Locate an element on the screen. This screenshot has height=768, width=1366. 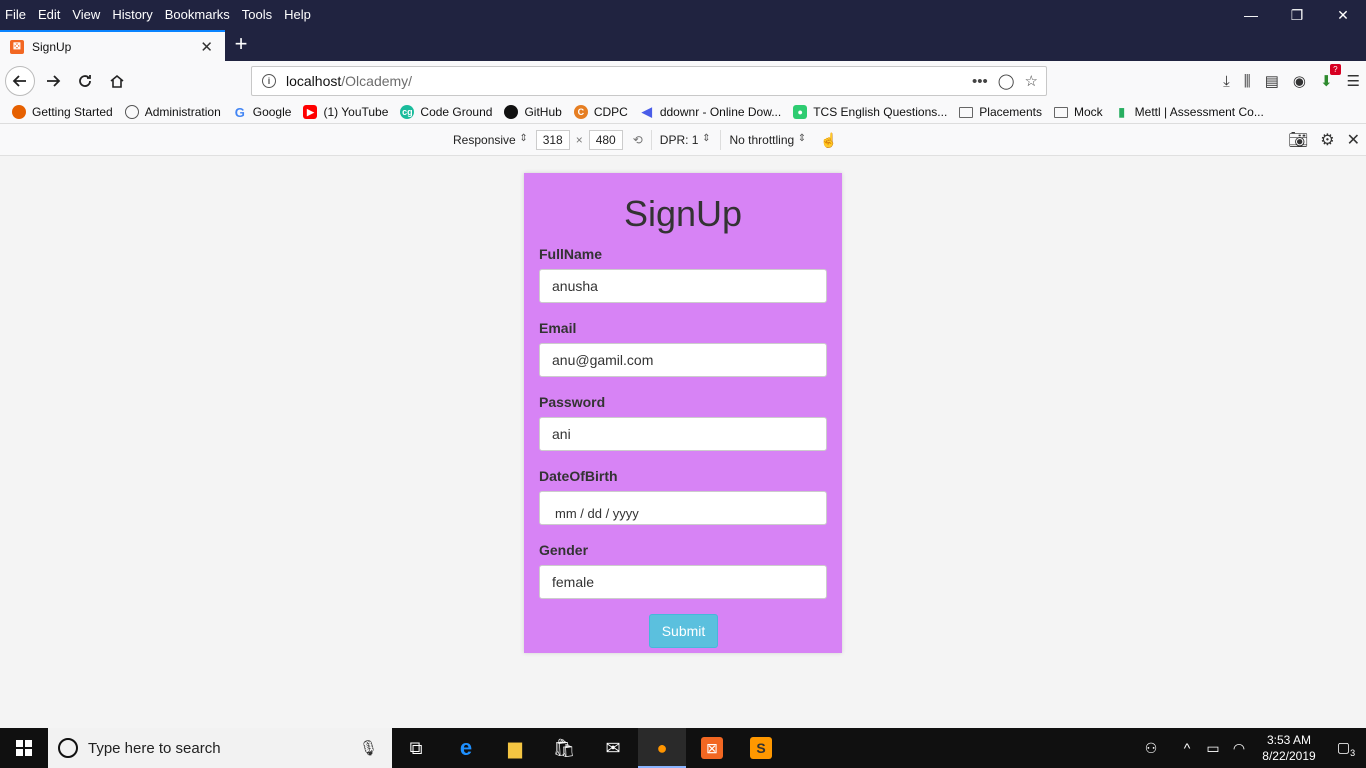
viewport-height-input: 480 is located at coordinates (605, 140).